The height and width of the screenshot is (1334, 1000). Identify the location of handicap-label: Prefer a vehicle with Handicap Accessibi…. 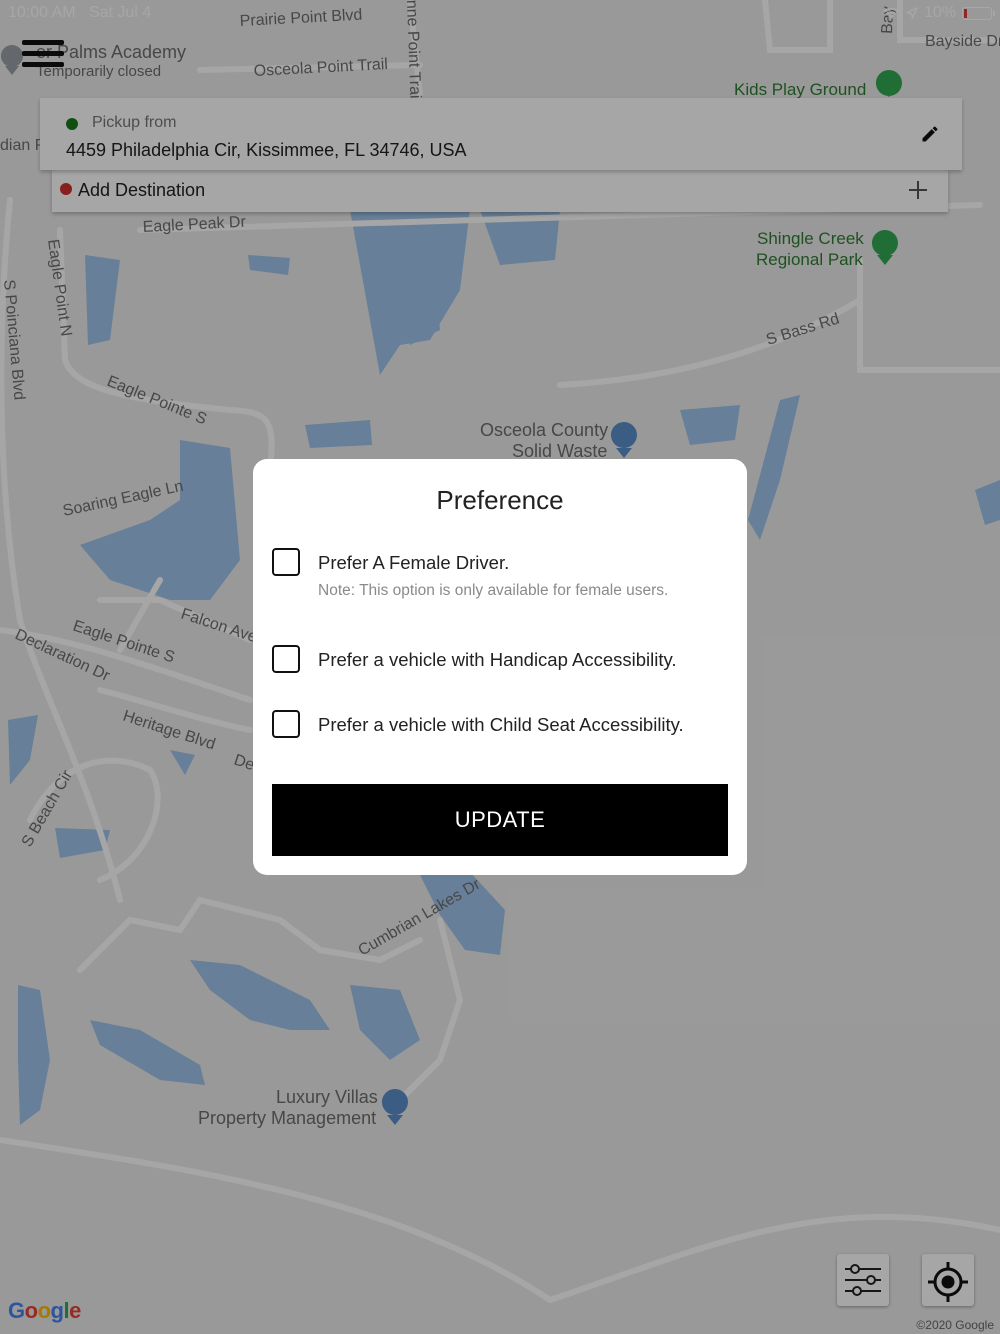
(497, 659).